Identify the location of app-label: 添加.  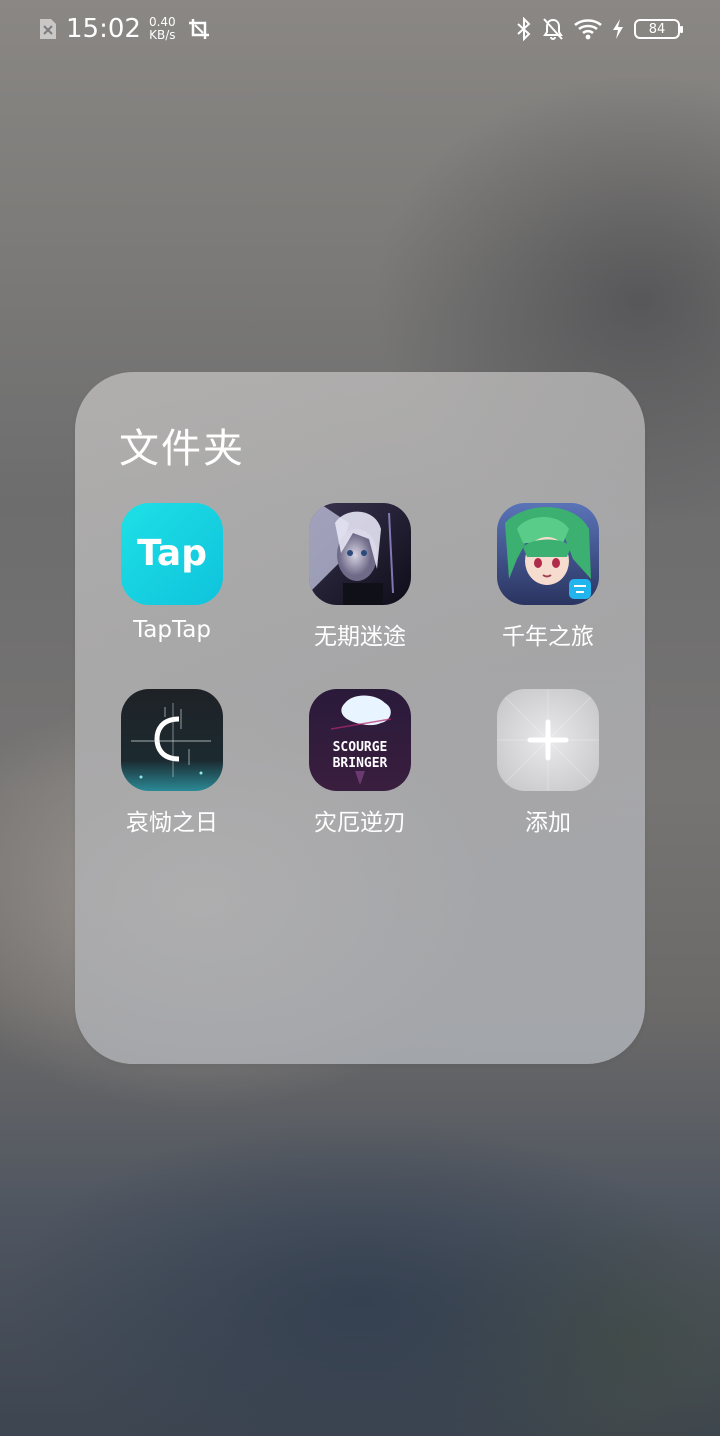
(548, 823).